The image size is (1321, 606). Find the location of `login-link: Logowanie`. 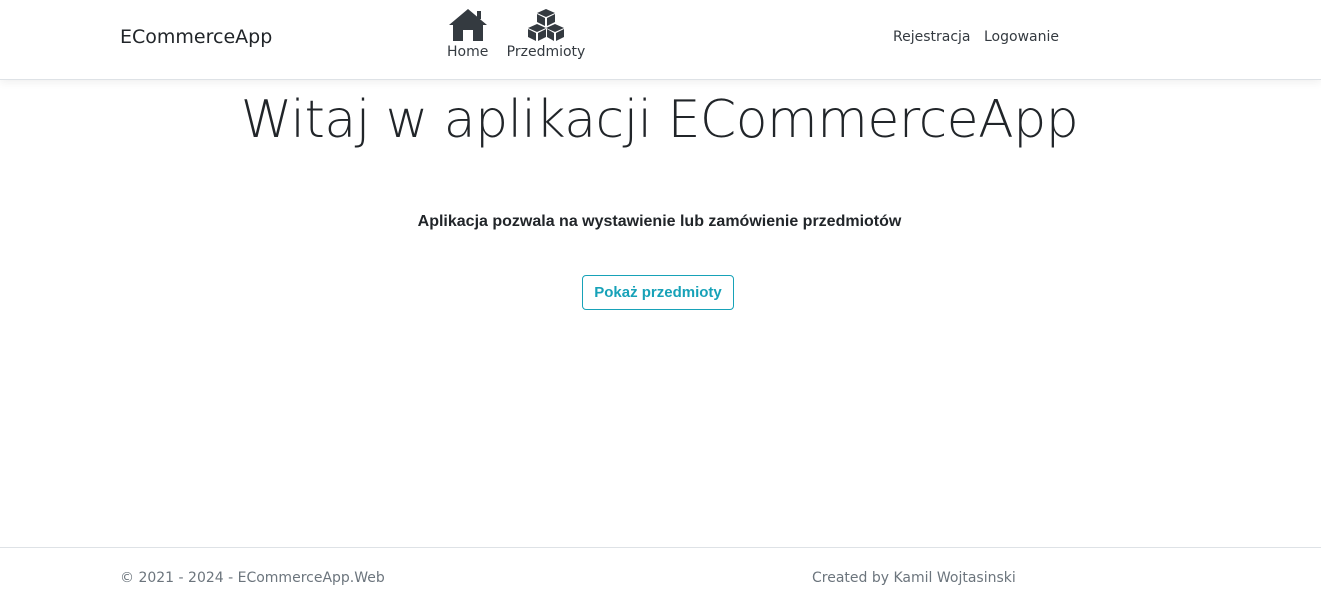

login-link: Logowanie is located at coordinates (1021, 37).